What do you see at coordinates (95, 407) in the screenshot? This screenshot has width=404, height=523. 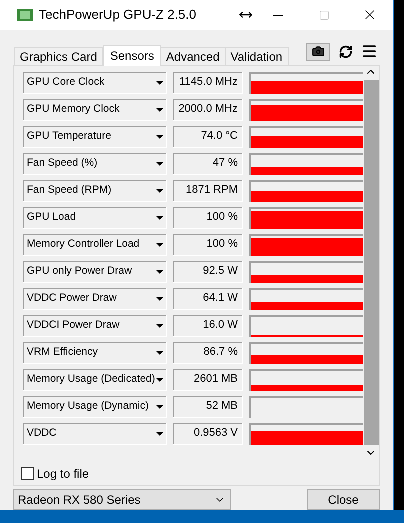 I see `sensor-name-dropdown: Memory Usage (Dynamic)` at bounding box center [95, 407].